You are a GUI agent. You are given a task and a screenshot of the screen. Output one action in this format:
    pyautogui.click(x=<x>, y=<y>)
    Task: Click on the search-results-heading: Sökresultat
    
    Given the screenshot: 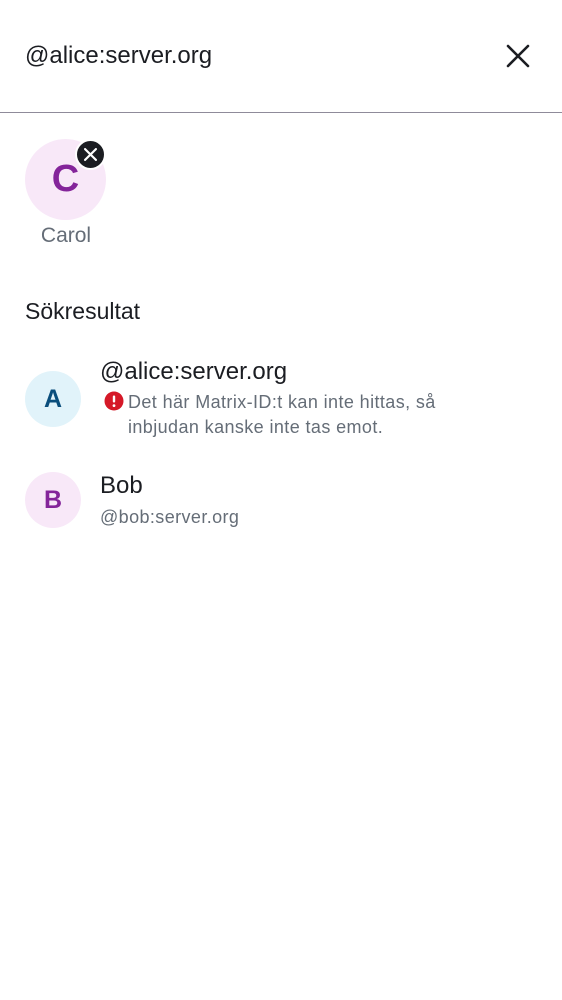 What is the action you would take?
    pyautogui.click(x=83, y=311)
    